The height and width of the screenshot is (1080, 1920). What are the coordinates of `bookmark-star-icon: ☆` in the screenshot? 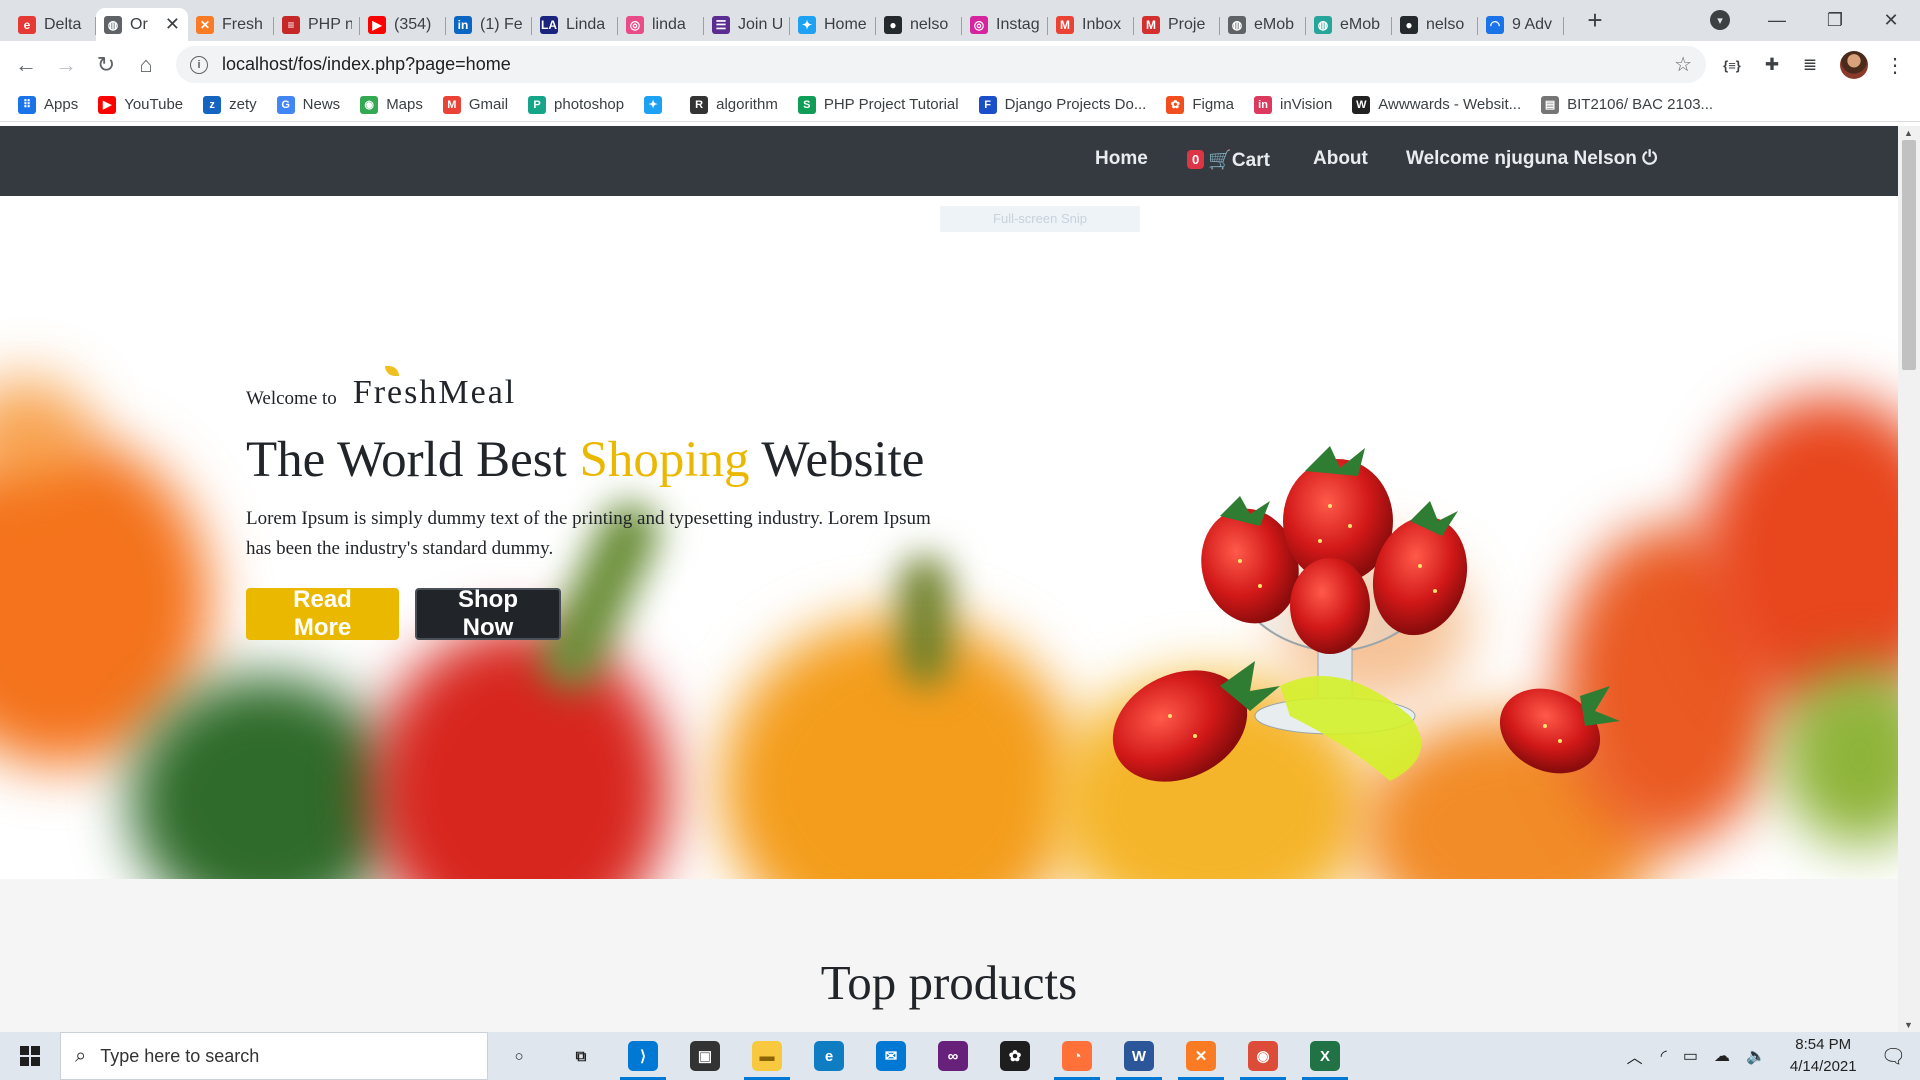 It's located at (1683, 64).